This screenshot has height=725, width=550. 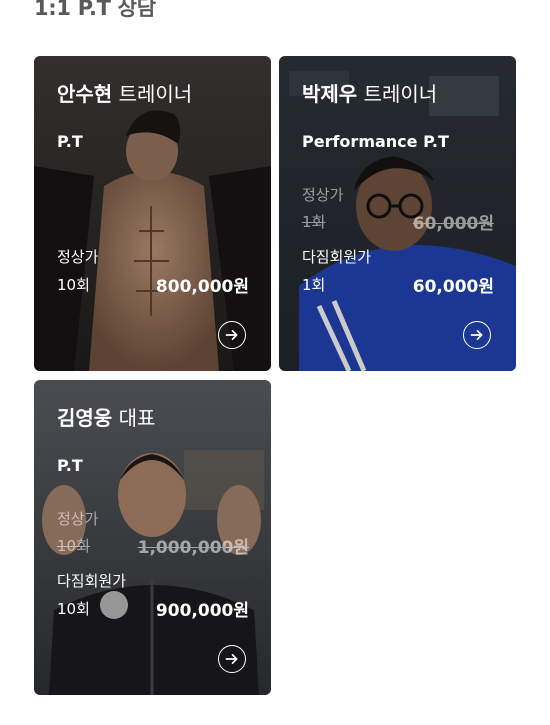 I want to click on trainer-name: 김영웅, so click(x=85, y=418).